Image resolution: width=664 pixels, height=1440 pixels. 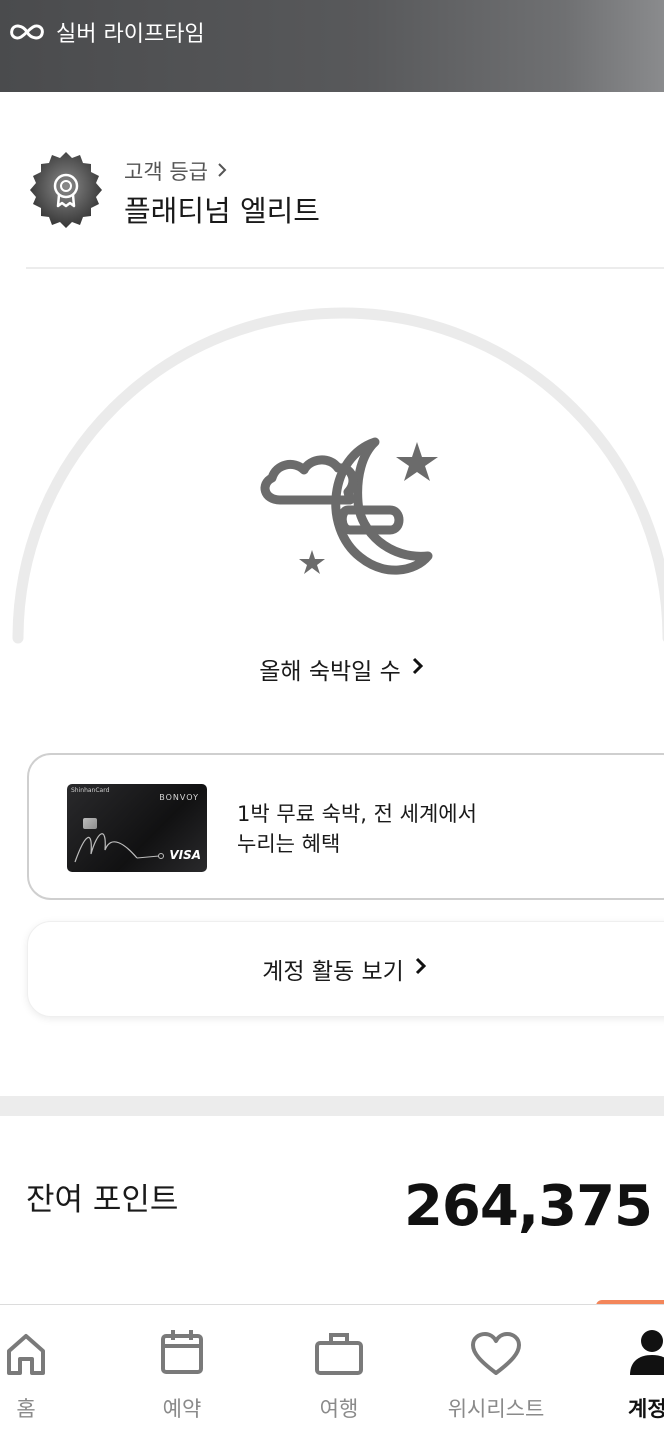 What do you see at coordinates (130, 34) in the screenshot?
I see `tier-name-text: 실버 라이프타임` at bounding box center [130, 34].